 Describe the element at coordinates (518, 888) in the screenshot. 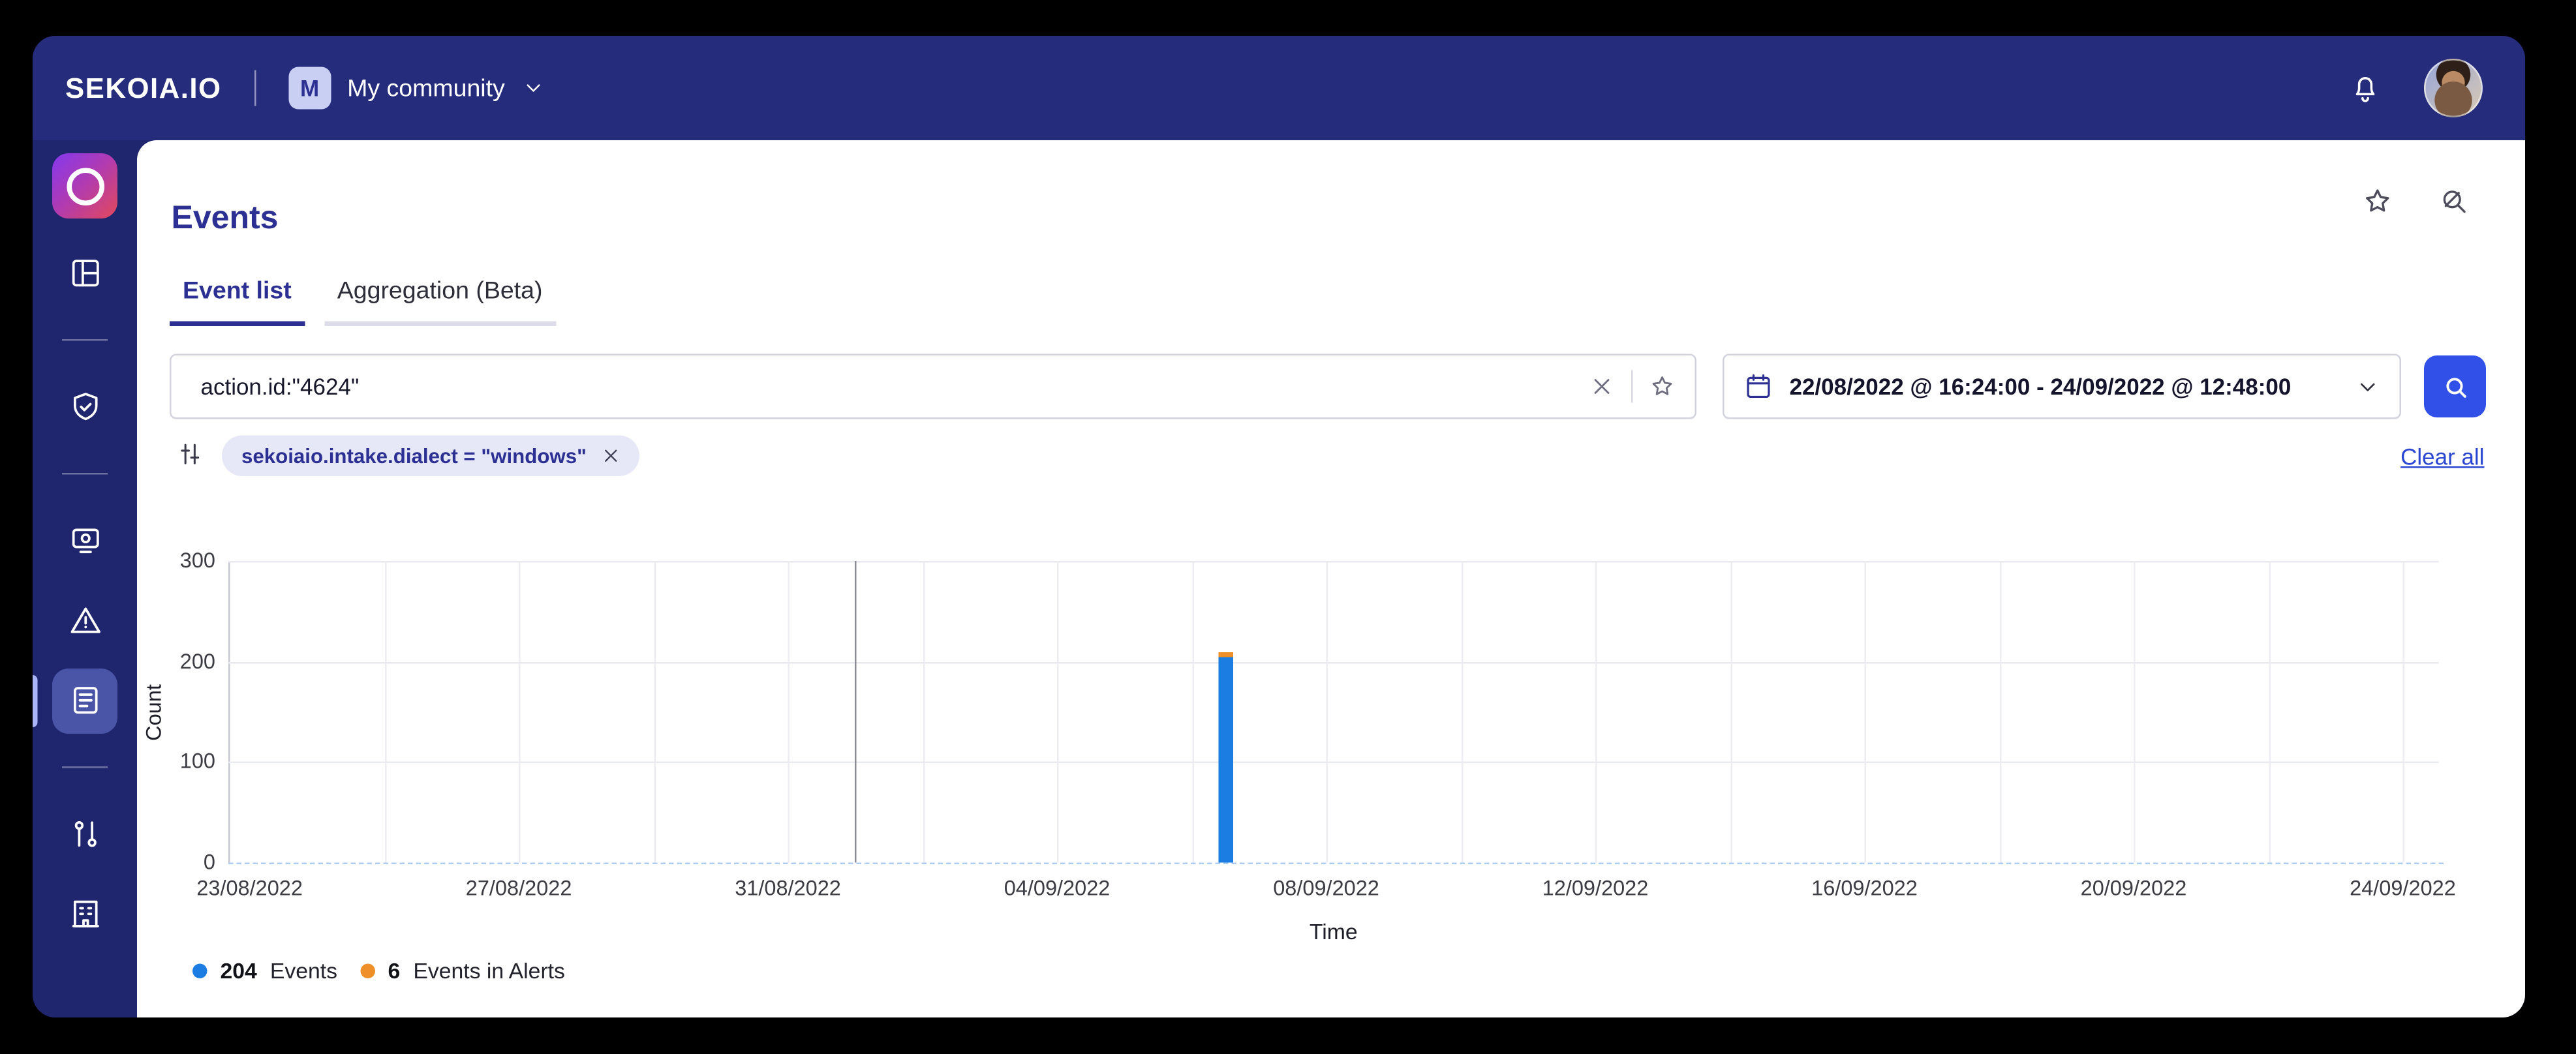

I see `x-axis-tick-label: 27/08/2022` at that location.